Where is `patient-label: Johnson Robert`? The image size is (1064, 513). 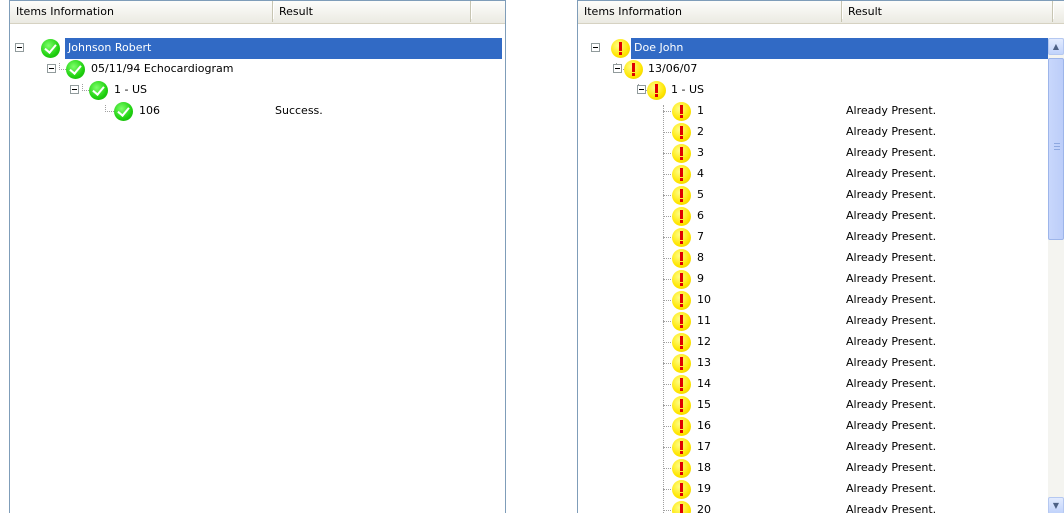 patient-label: Johnson Robert is located at coordinates (110, 48).